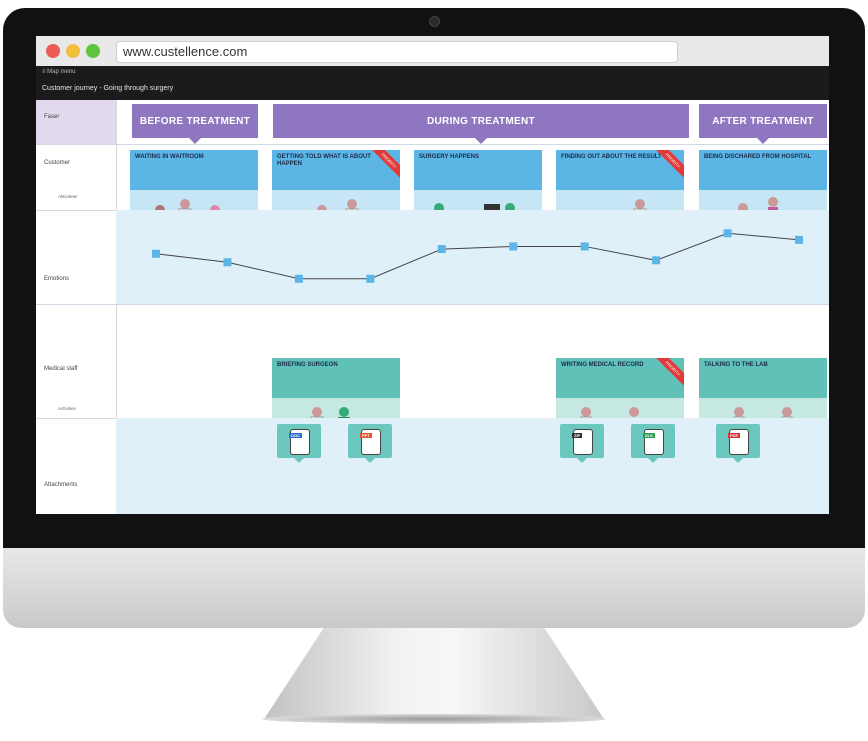 This screenshot has width=868, height=741. What do you see at coordinates (57, 163) in the screenshot?
I see `row-label-customer: Customer` at bounding box center [57, 163].